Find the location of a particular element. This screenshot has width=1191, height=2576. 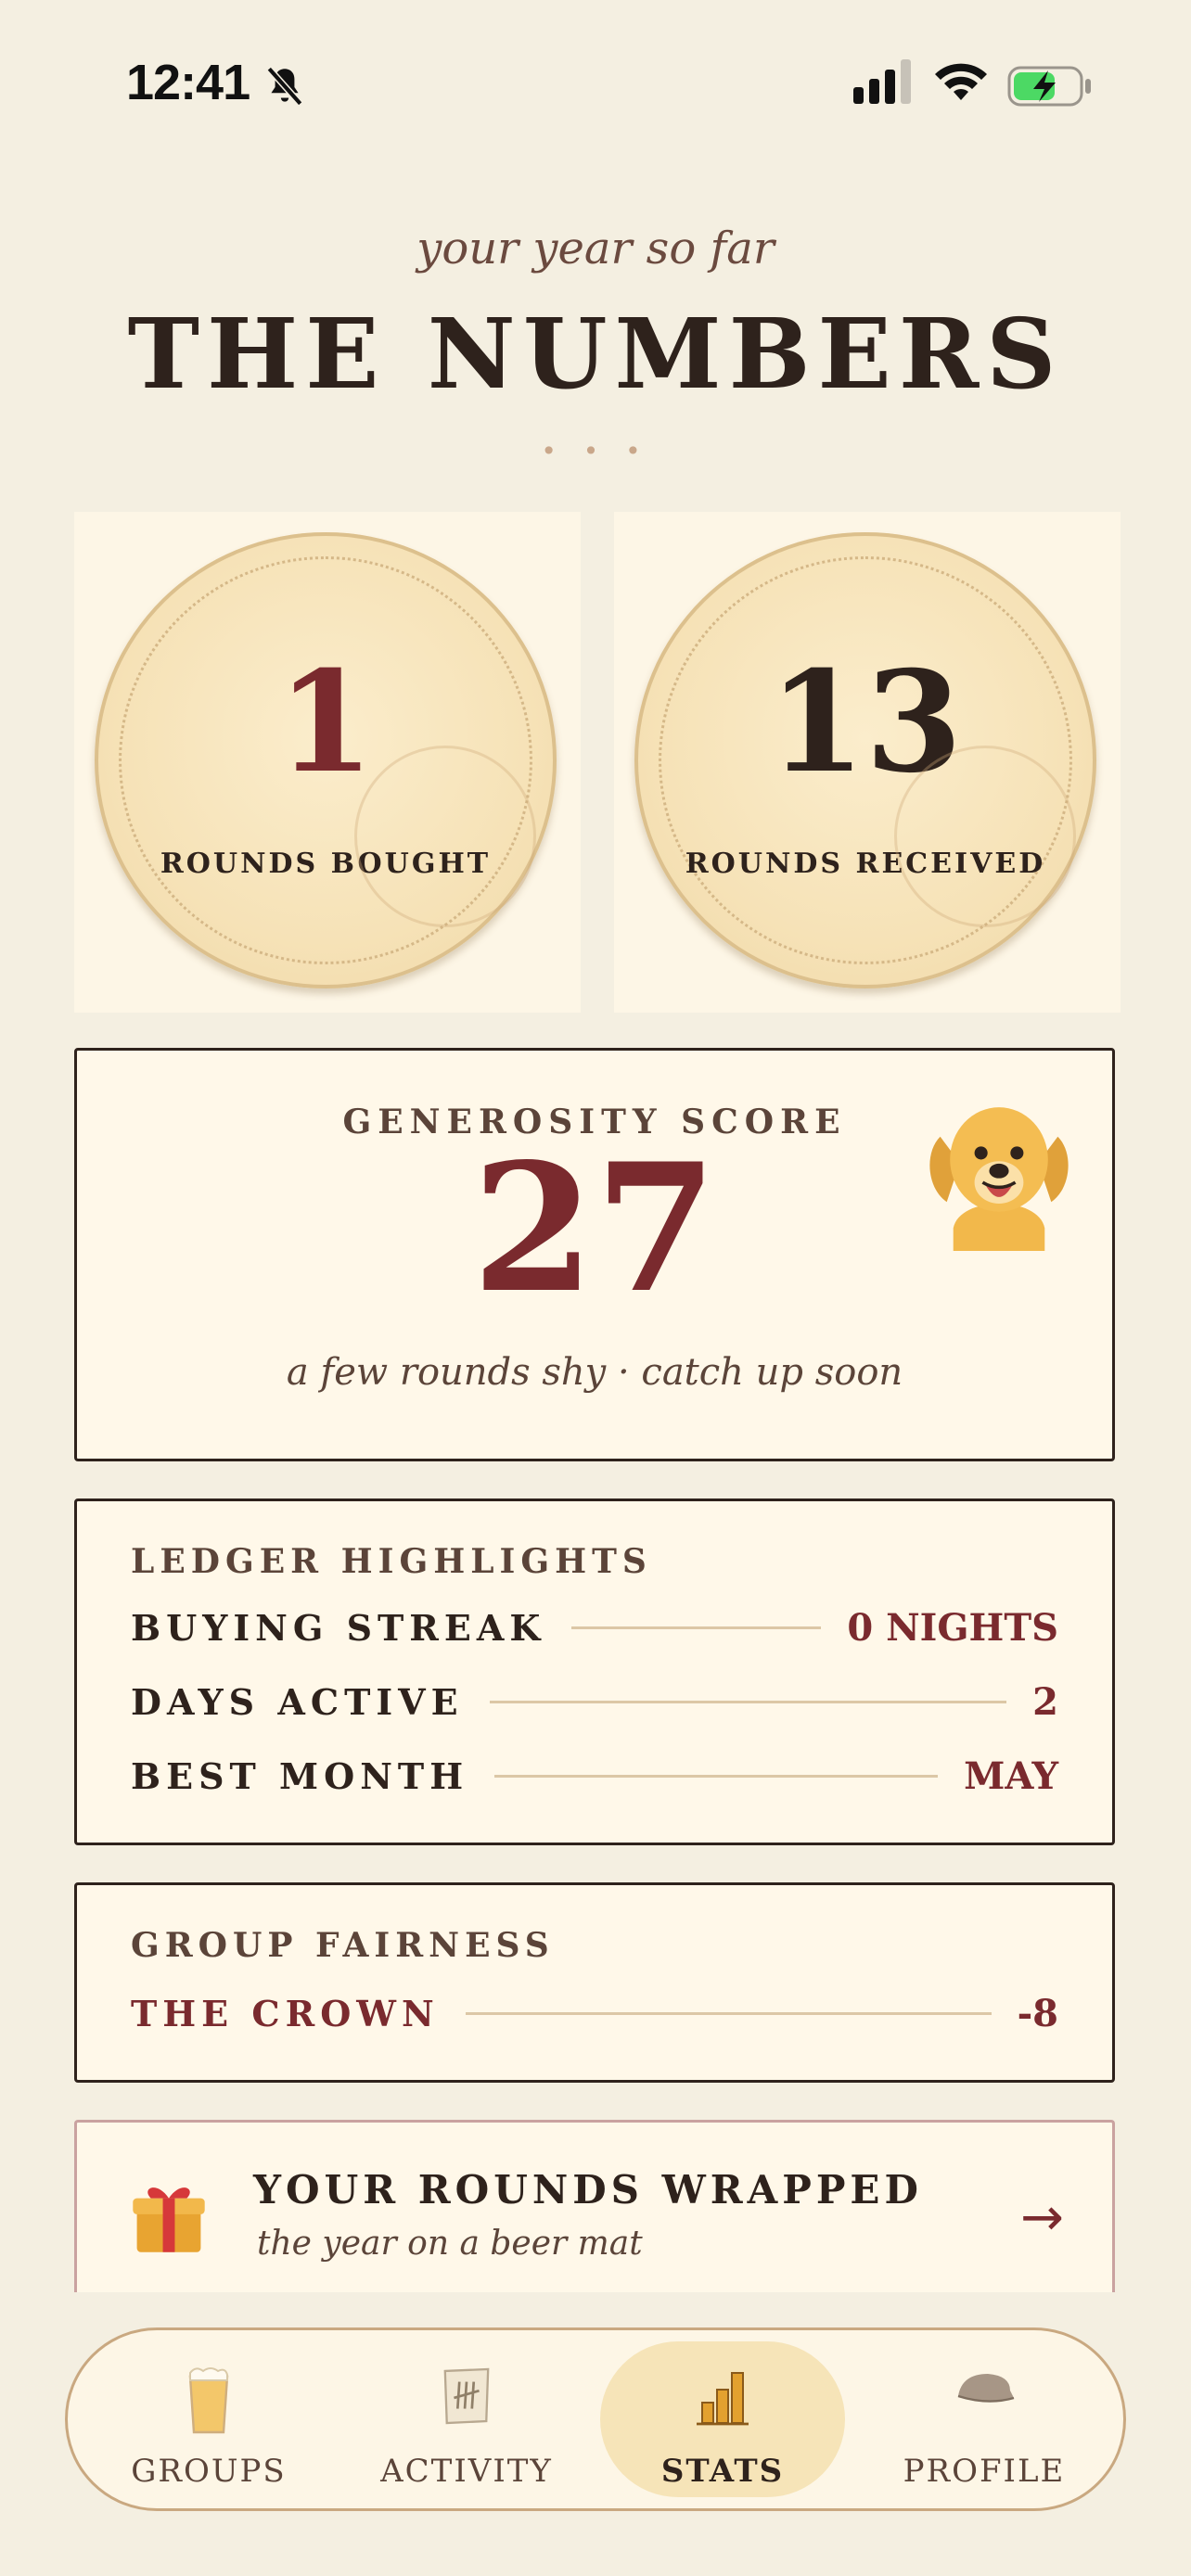

tab-groups: GROUPS is located at coordinates (209, 2422).